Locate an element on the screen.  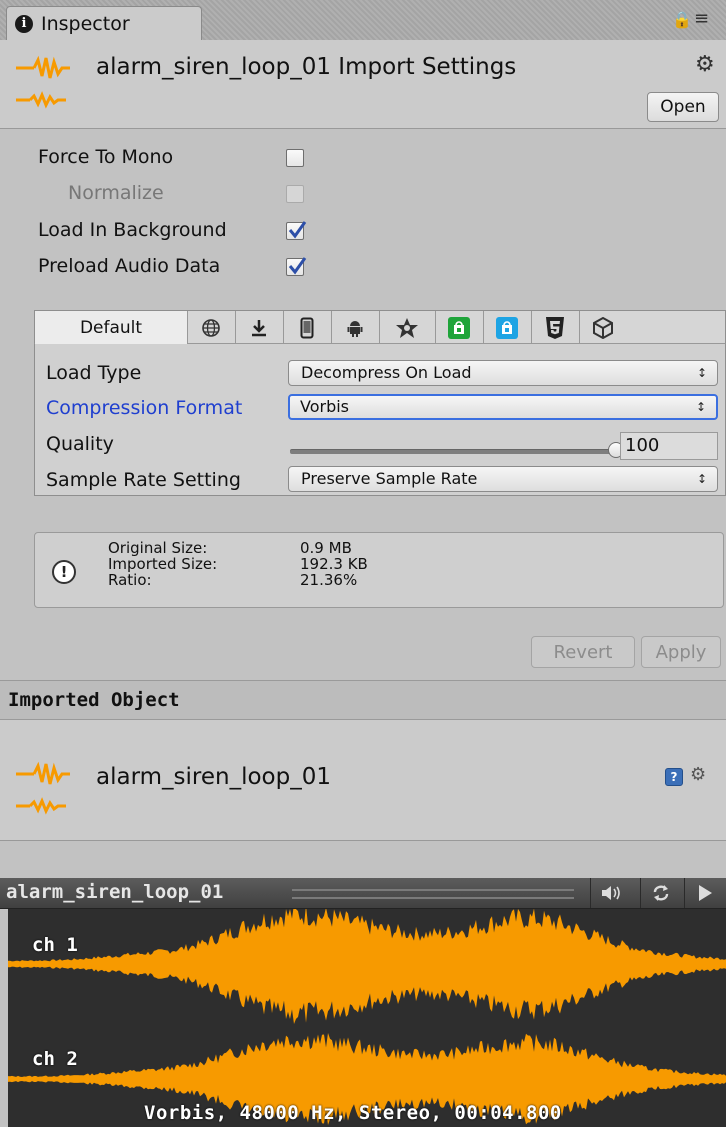
tab-menu-icon: ≡ is located at coordinates (701, 18).